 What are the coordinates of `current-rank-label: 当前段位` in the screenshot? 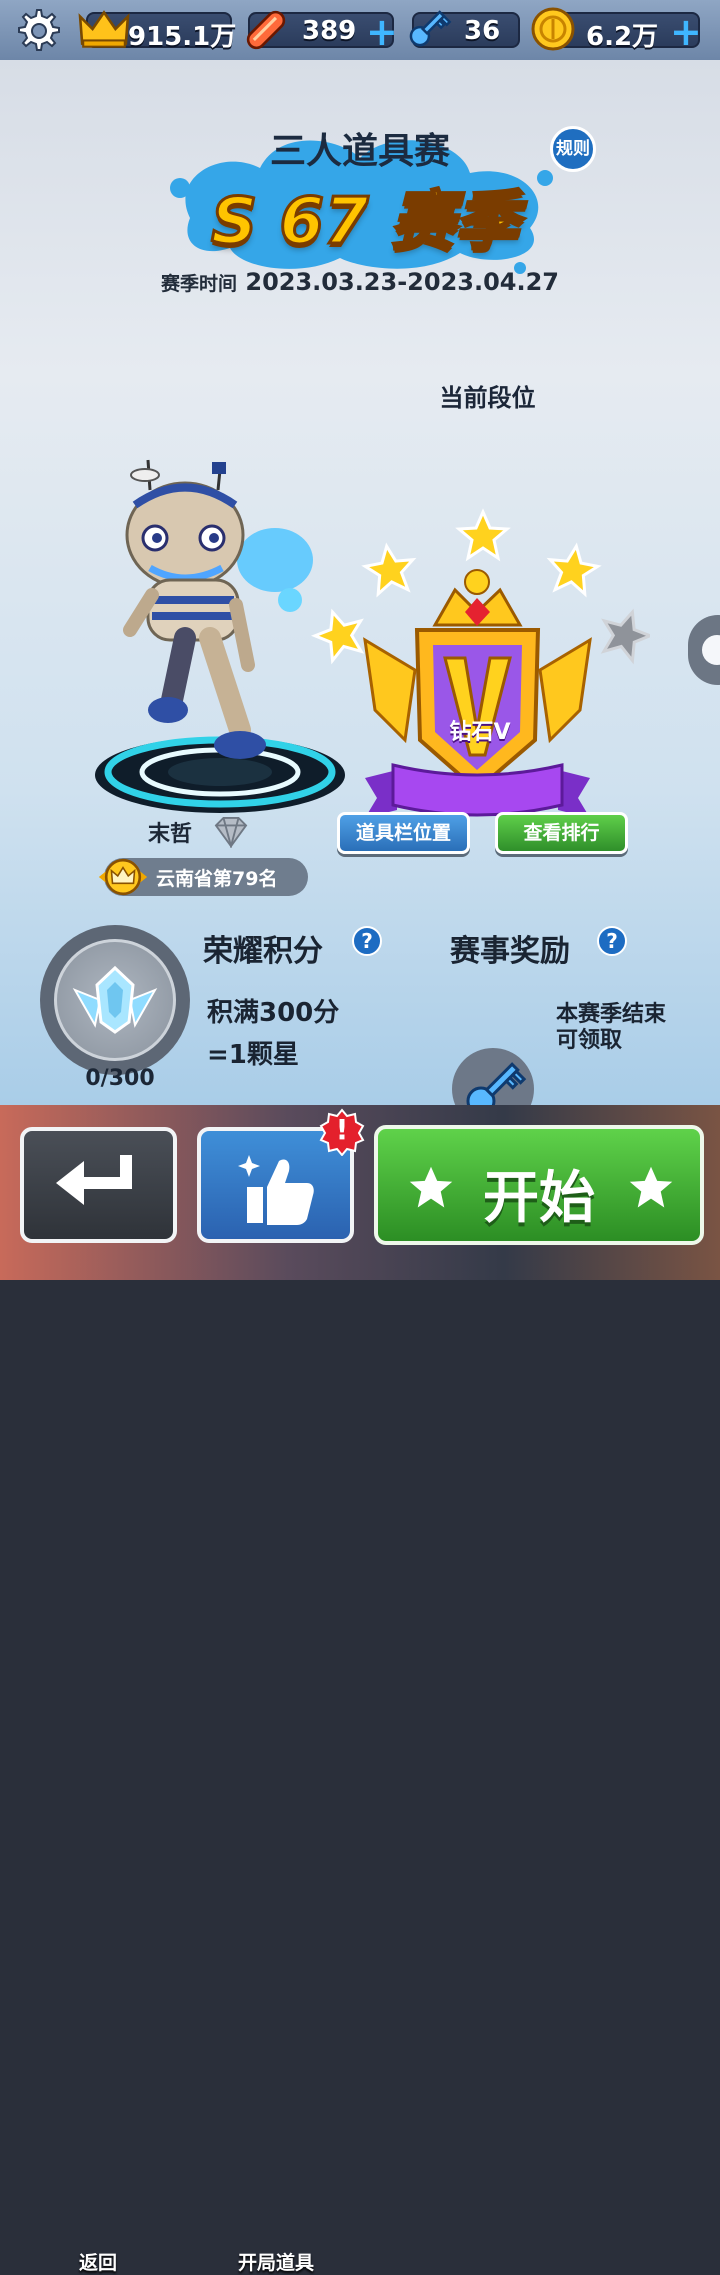 It's located at (487, 398).